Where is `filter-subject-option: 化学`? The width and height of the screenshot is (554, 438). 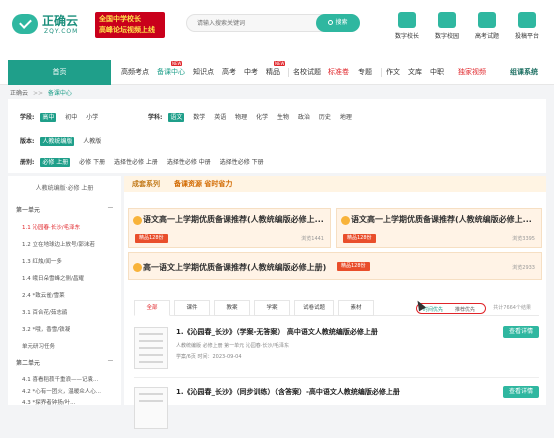 filter-subject-option: 化学 is located at coordinates (262, 117).